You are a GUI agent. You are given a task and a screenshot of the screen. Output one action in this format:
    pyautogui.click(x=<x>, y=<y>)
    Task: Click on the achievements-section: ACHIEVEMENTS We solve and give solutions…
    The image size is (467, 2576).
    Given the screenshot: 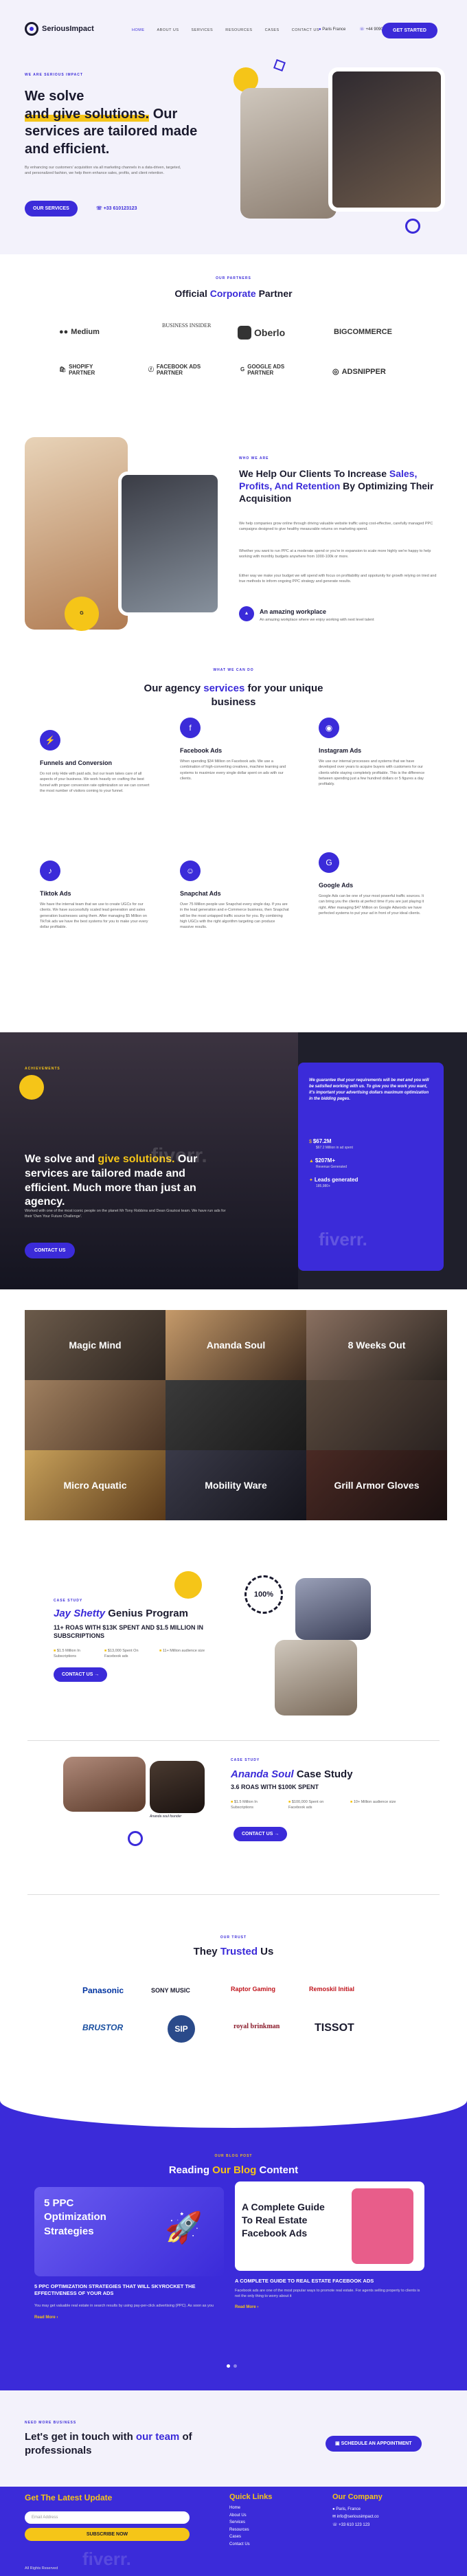 What is the action you would take?
    pyautogui.click(x=233, y=1160)
    